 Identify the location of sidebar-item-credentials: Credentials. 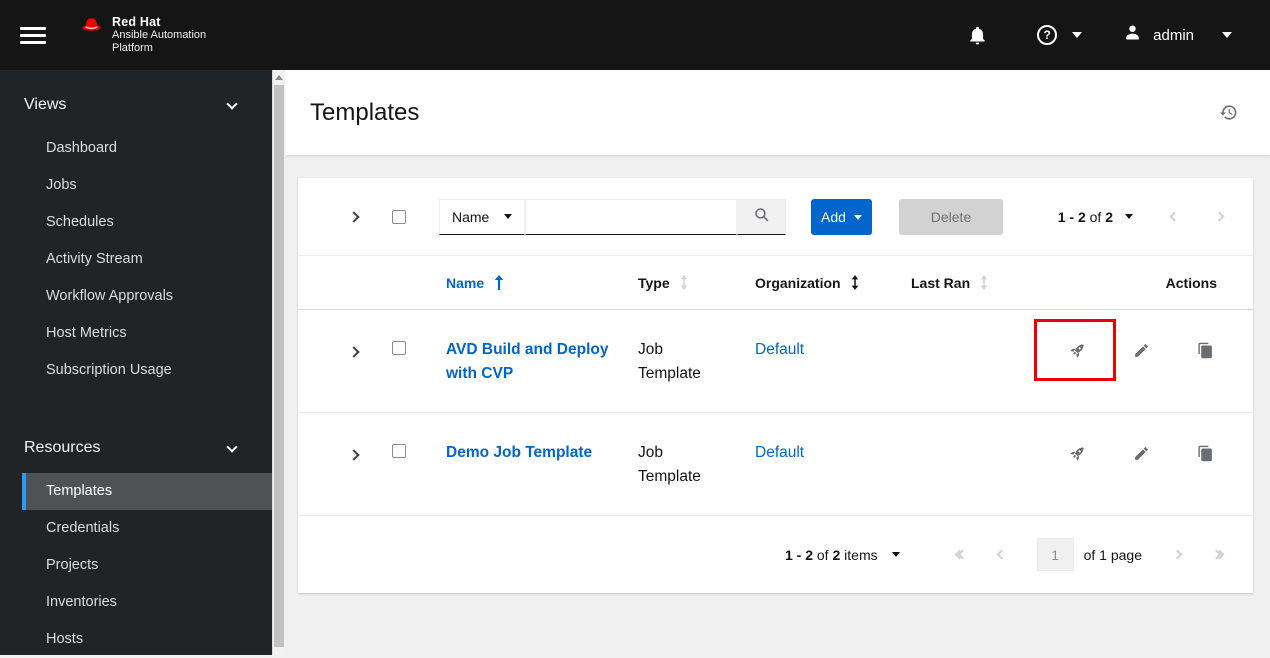
(147, 528).